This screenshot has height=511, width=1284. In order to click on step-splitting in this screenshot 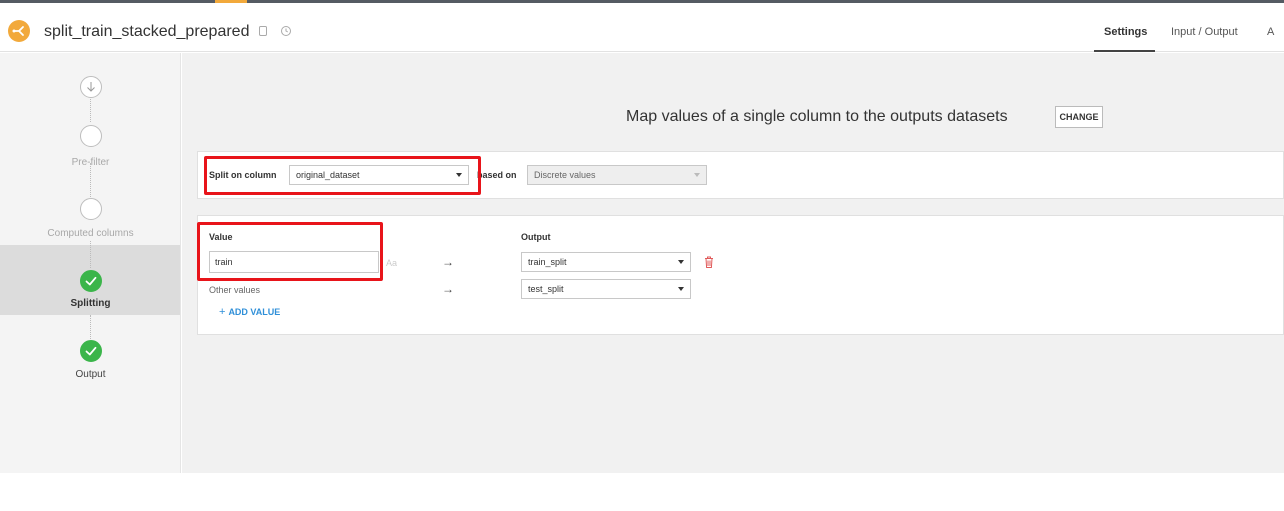, I will do `click(91, 281)`.